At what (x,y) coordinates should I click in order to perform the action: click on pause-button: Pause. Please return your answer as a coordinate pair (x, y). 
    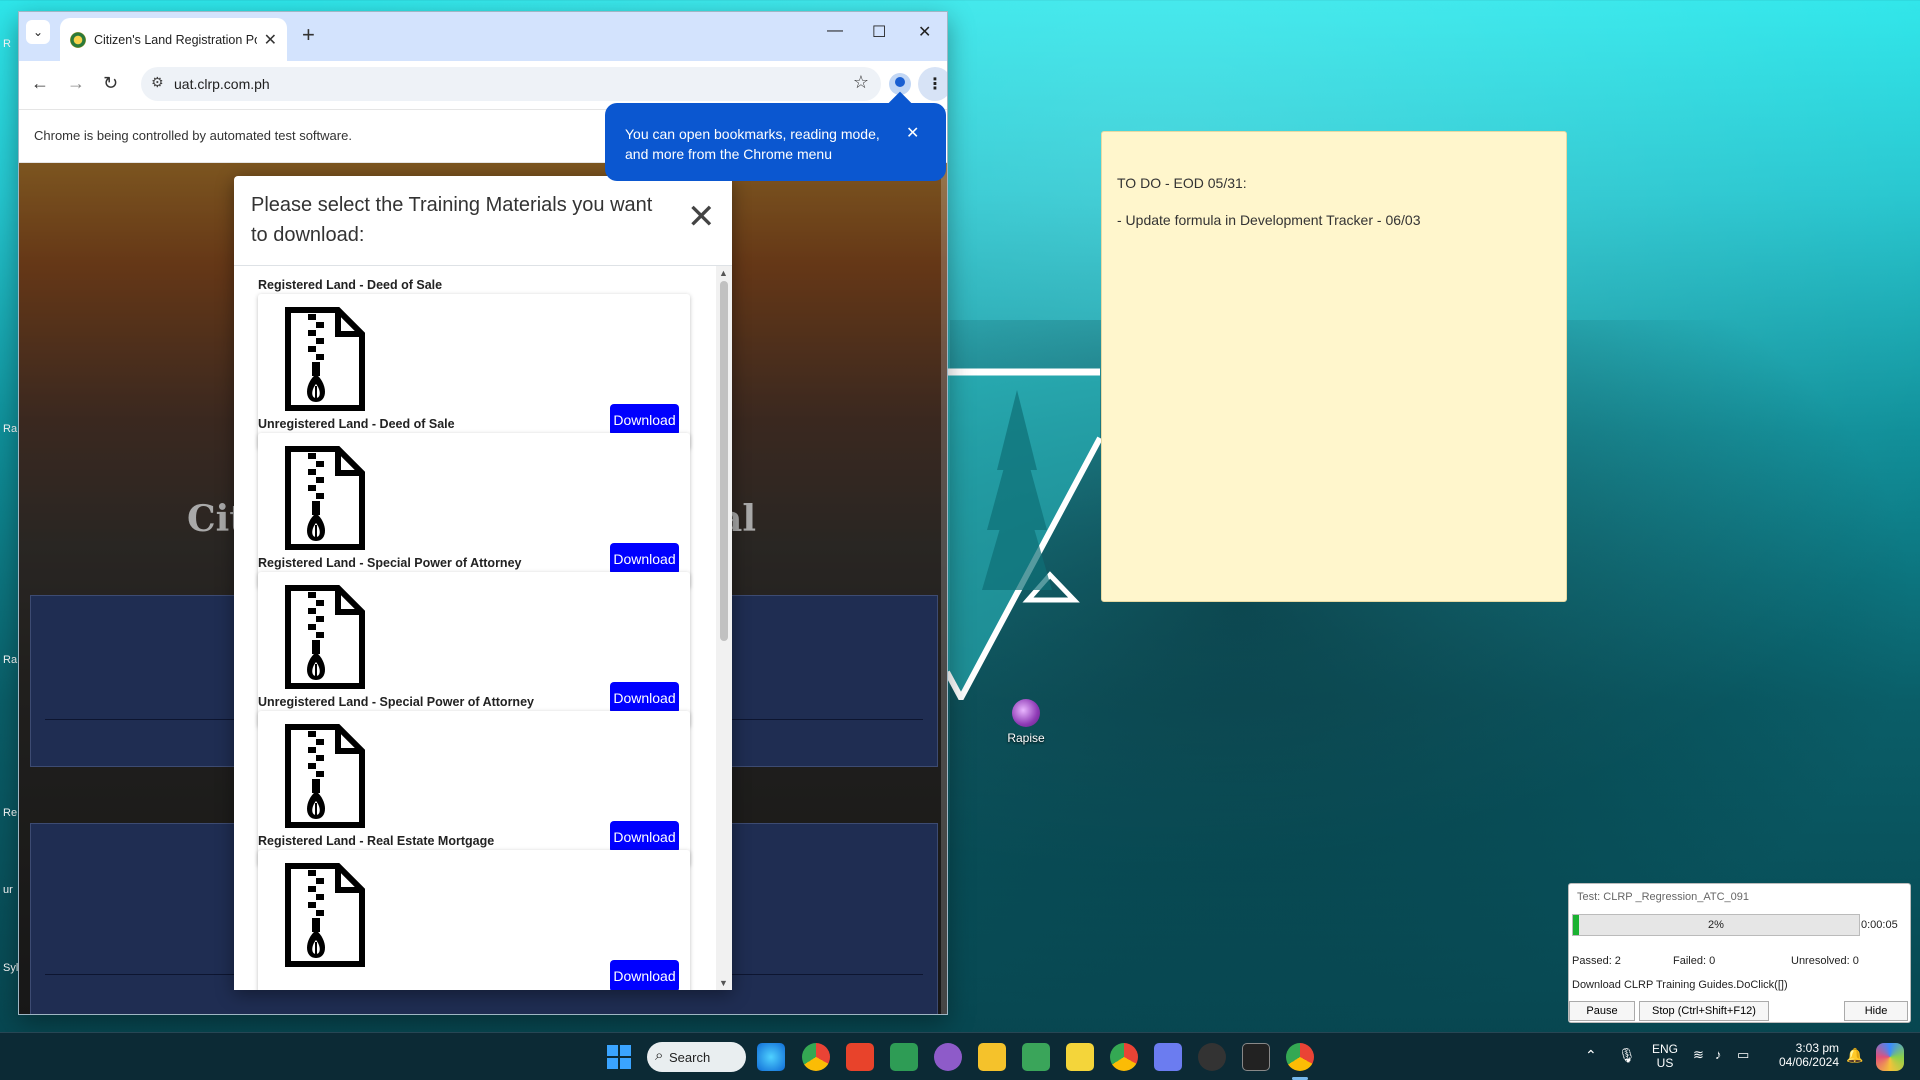
    Looking at the image, I should click on (1602, 1011).